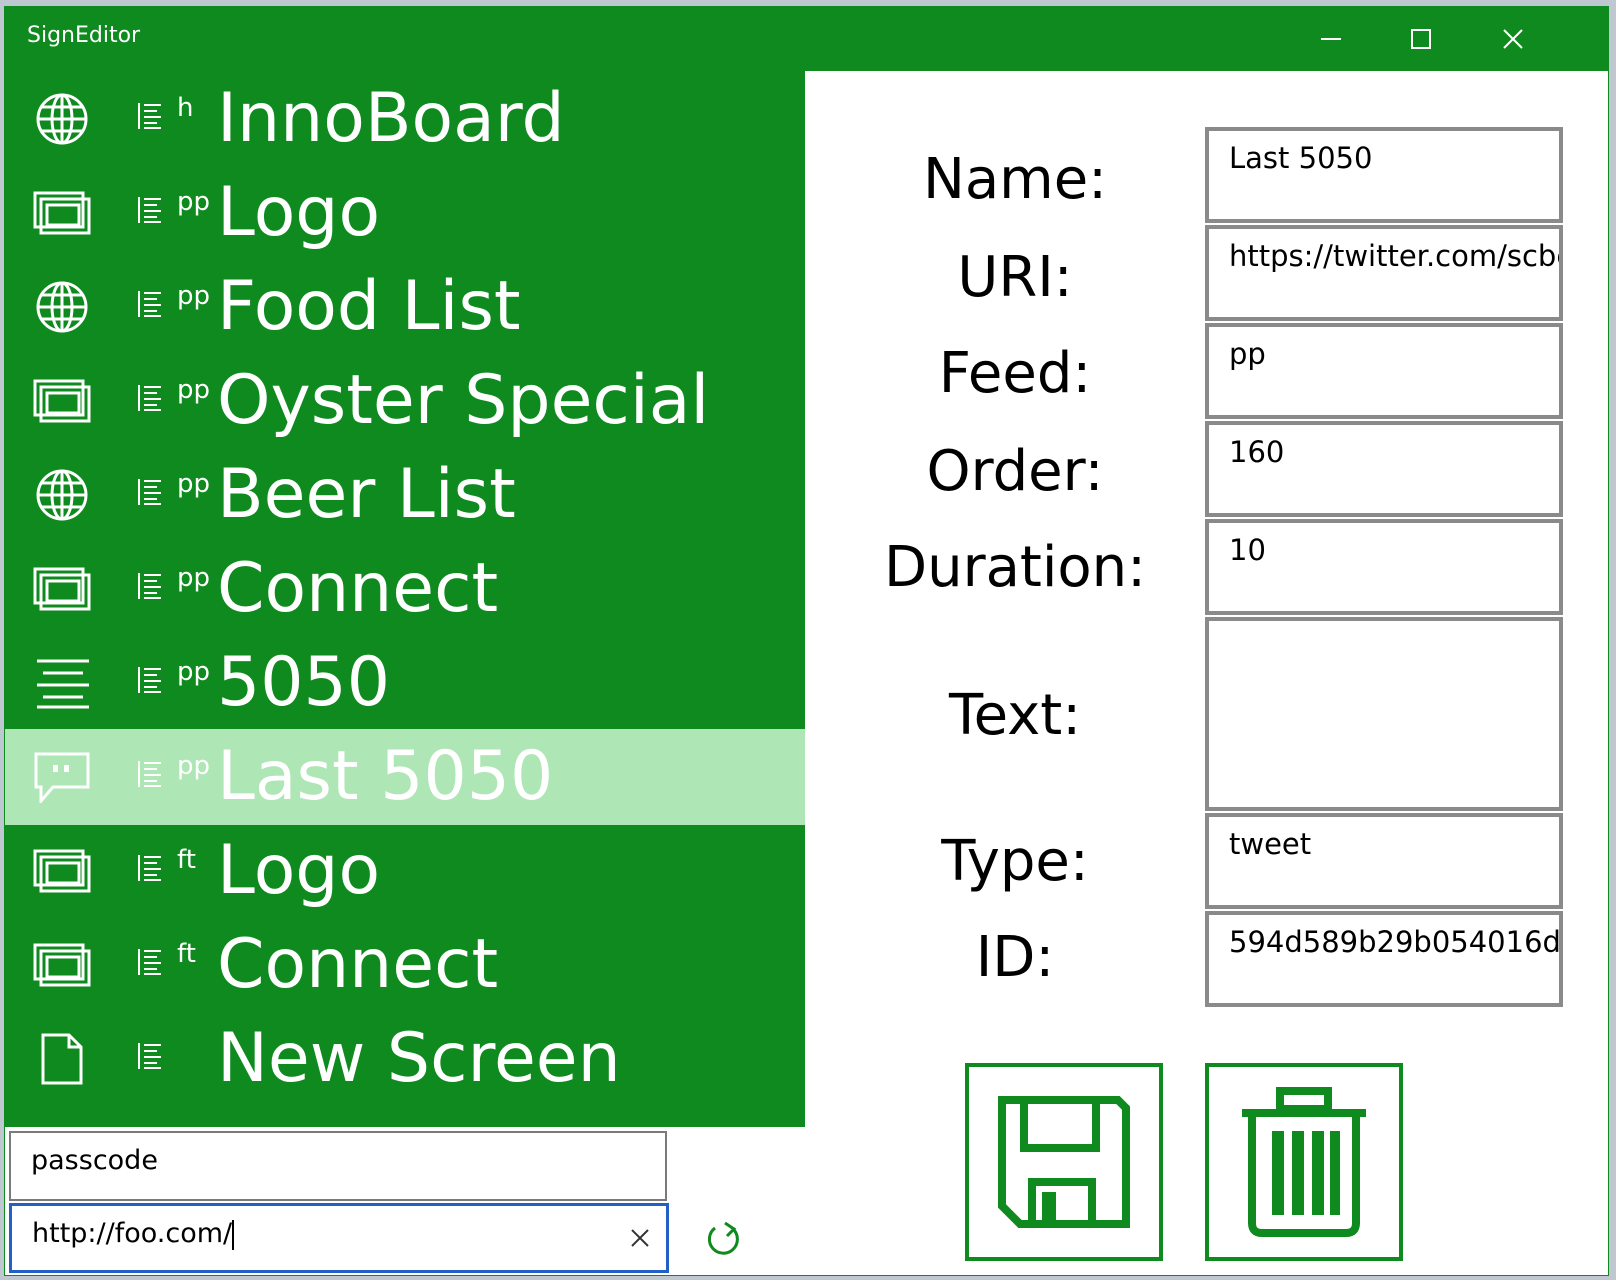 This screenshot has height=1280, width=1616. What do you see at coordinates (1384, 175) in the screenshot?
I see `name-field: Last 5050` at bounding box center [1384, 175].